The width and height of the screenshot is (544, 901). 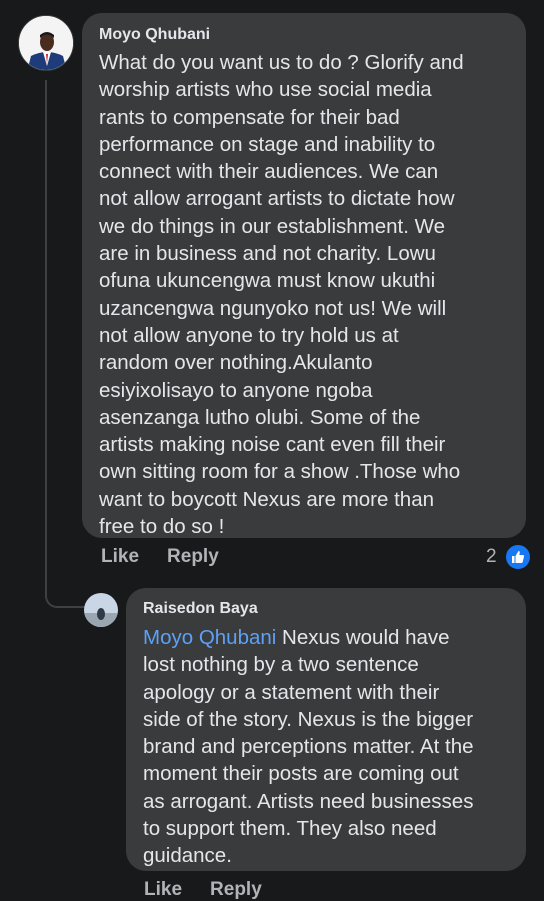 What do you see at coordinates (160, 557) in the screenshot?
I see `comment-actions: Like Reply` at bounding box center [160, 557].